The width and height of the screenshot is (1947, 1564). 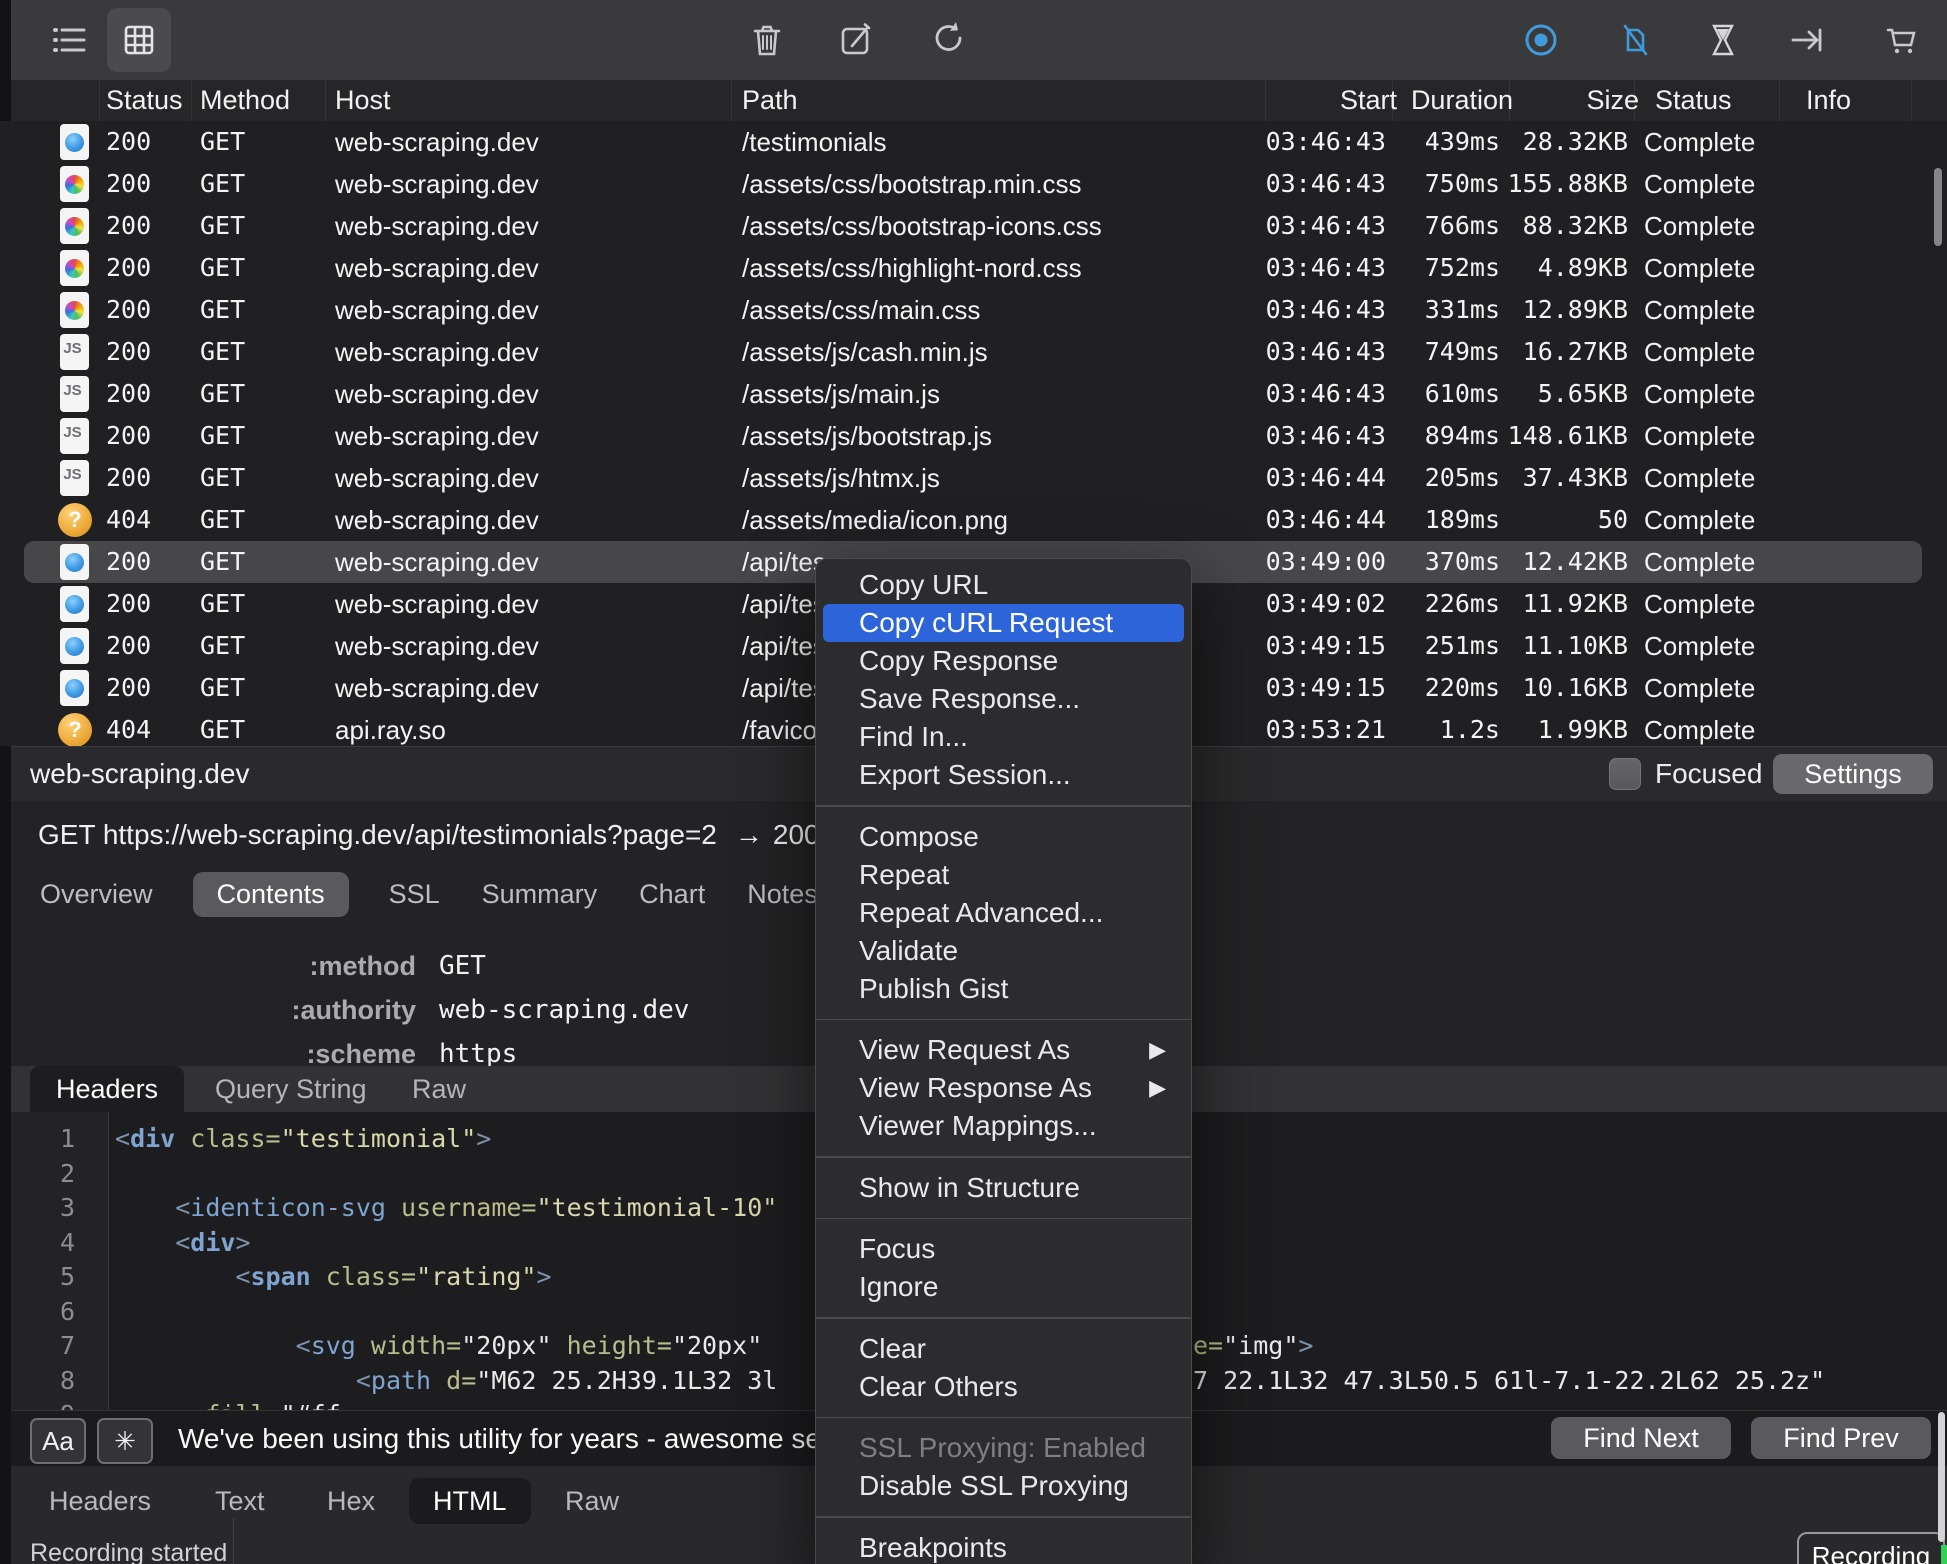 What do you see at coordinates (1853, 774) in the screenshot?
I see `settings-button: Settings` at bounding box center [1853, 774].